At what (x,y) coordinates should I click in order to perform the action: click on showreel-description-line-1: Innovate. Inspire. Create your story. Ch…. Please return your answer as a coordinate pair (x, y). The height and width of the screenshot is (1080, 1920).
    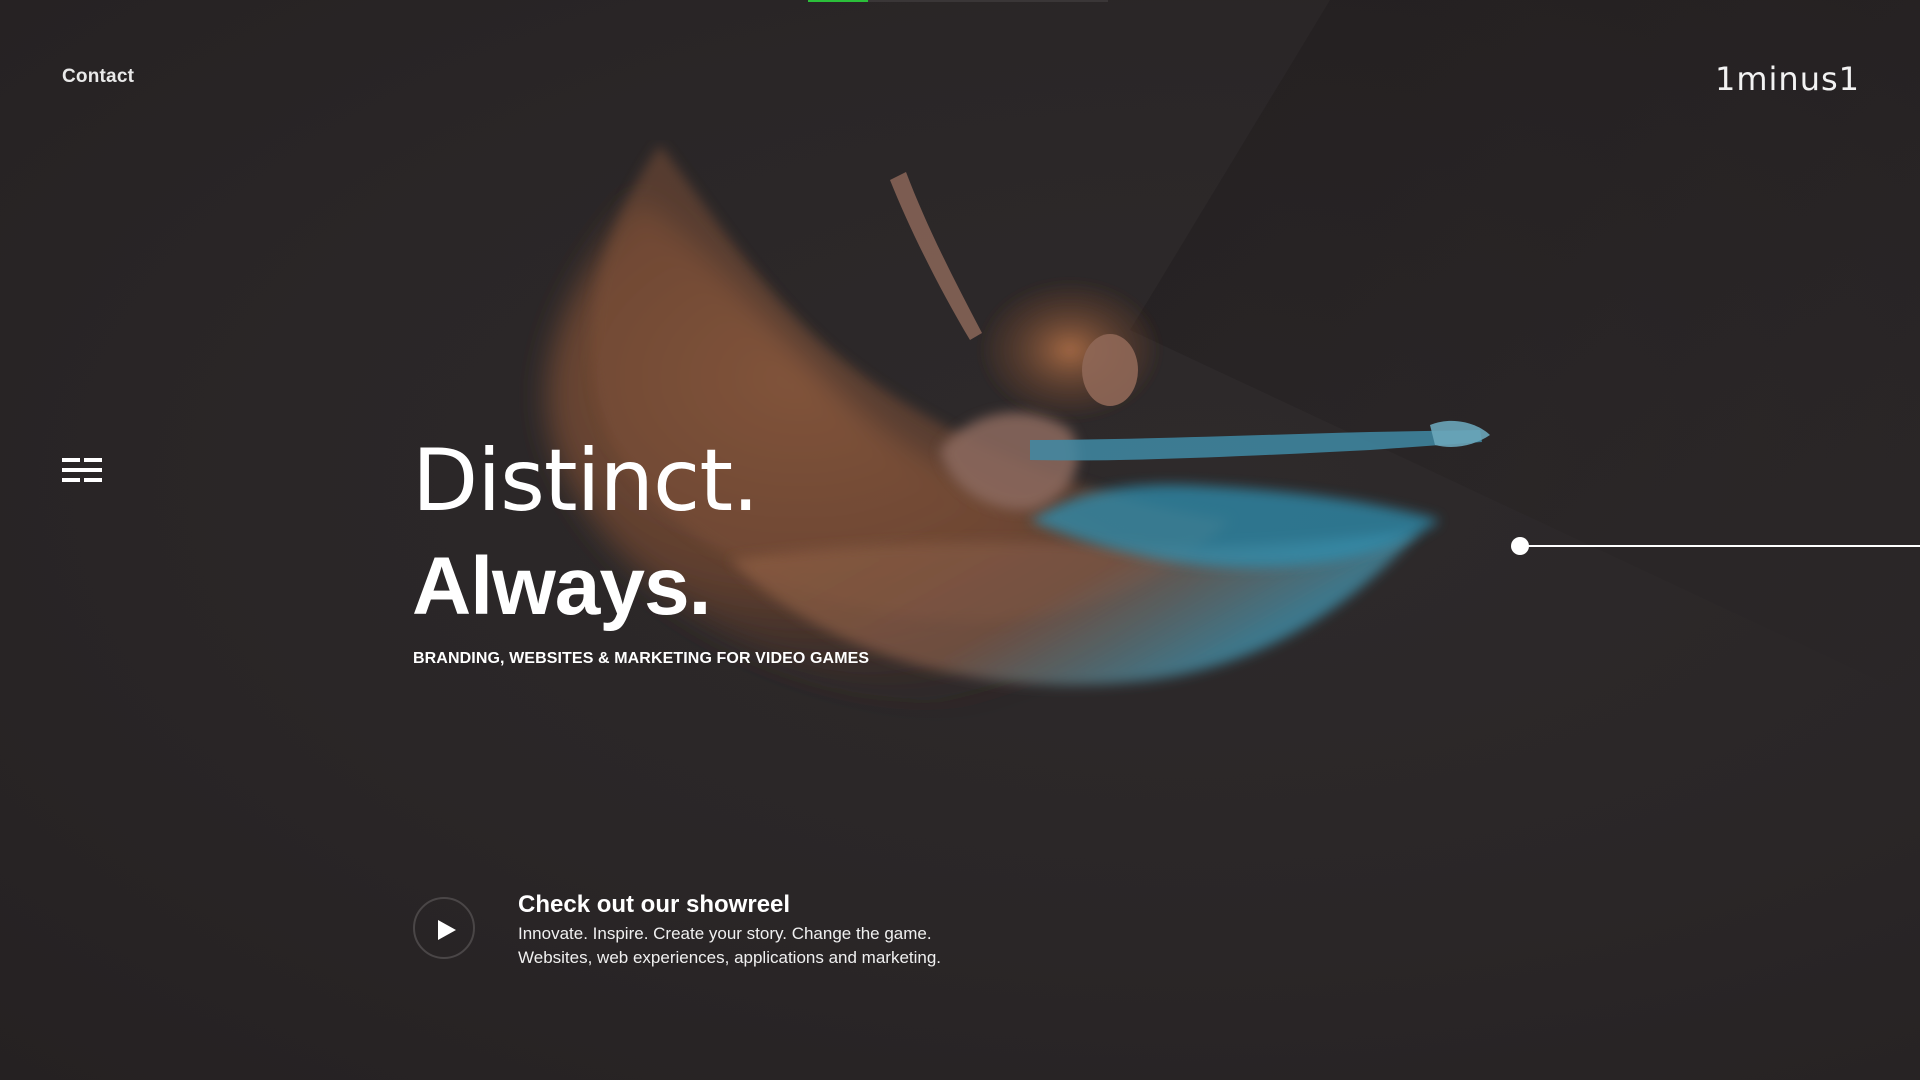
    Looking at the image, I should click on (725, 933).